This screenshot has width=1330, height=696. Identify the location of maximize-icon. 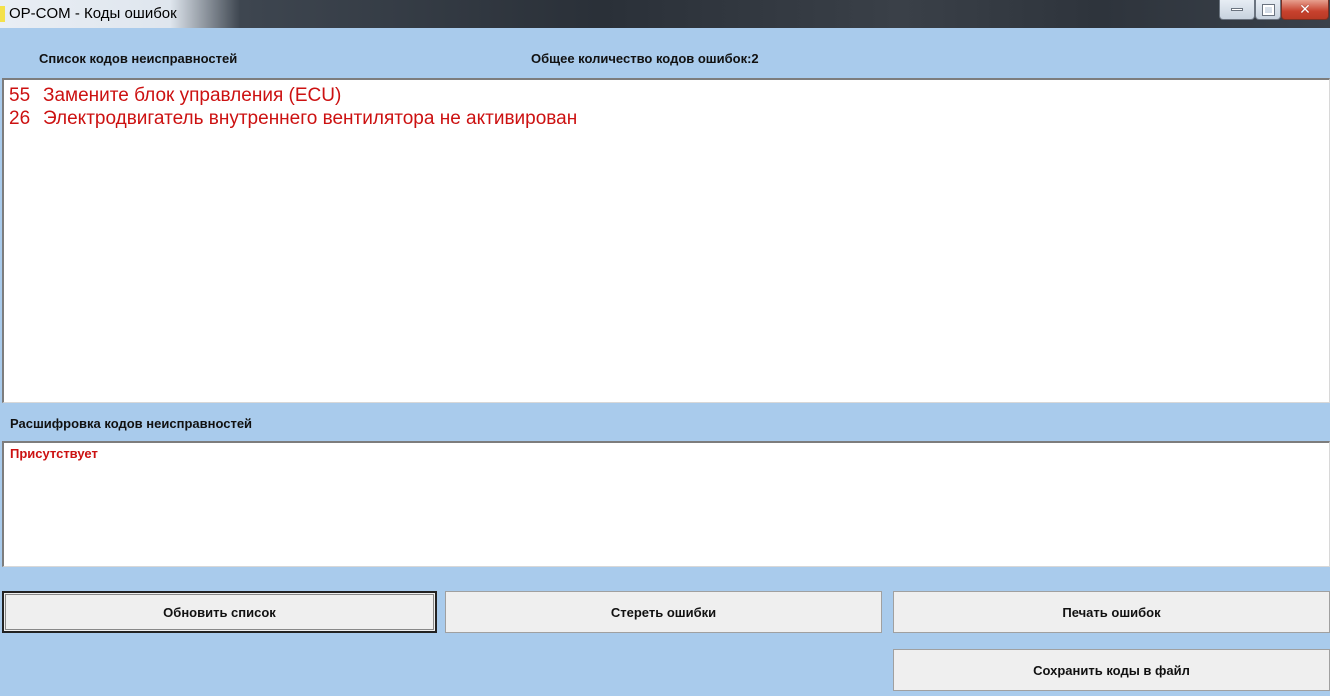
(1268, 9).